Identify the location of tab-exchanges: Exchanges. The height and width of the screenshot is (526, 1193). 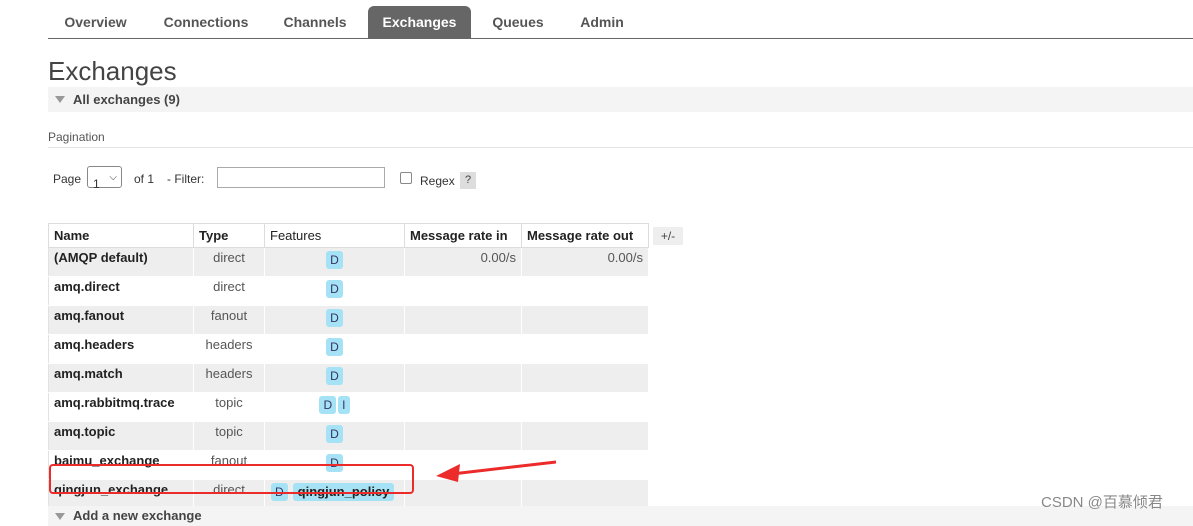
(419, 22).